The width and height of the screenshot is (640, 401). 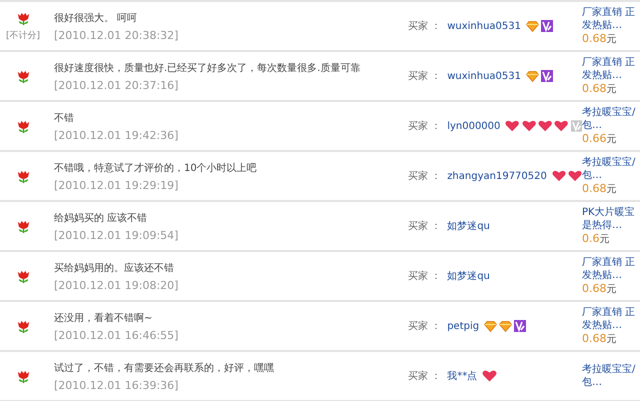 I want to click on buyer-link: lyn000000, so click(x=473, y=126).